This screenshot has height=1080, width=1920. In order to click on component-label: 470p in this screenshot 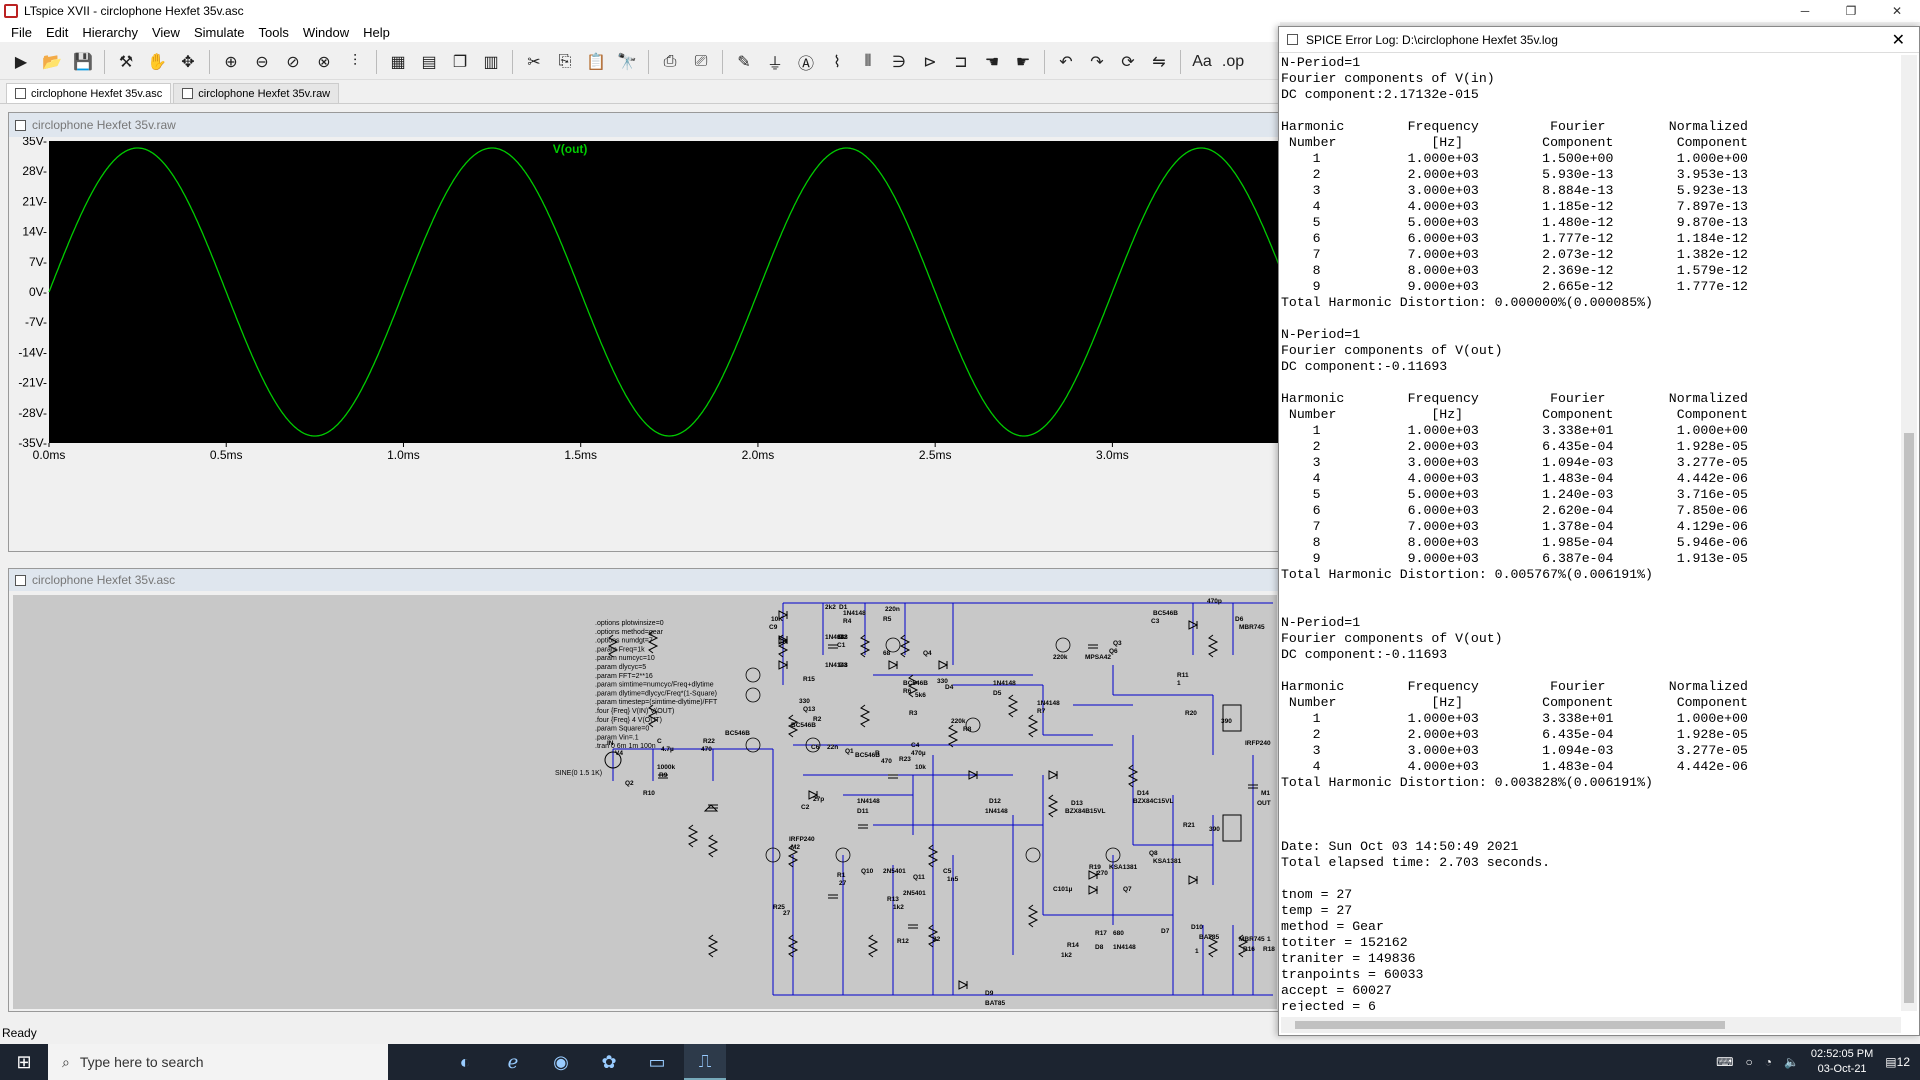, I will do `click(1214, 601)`.